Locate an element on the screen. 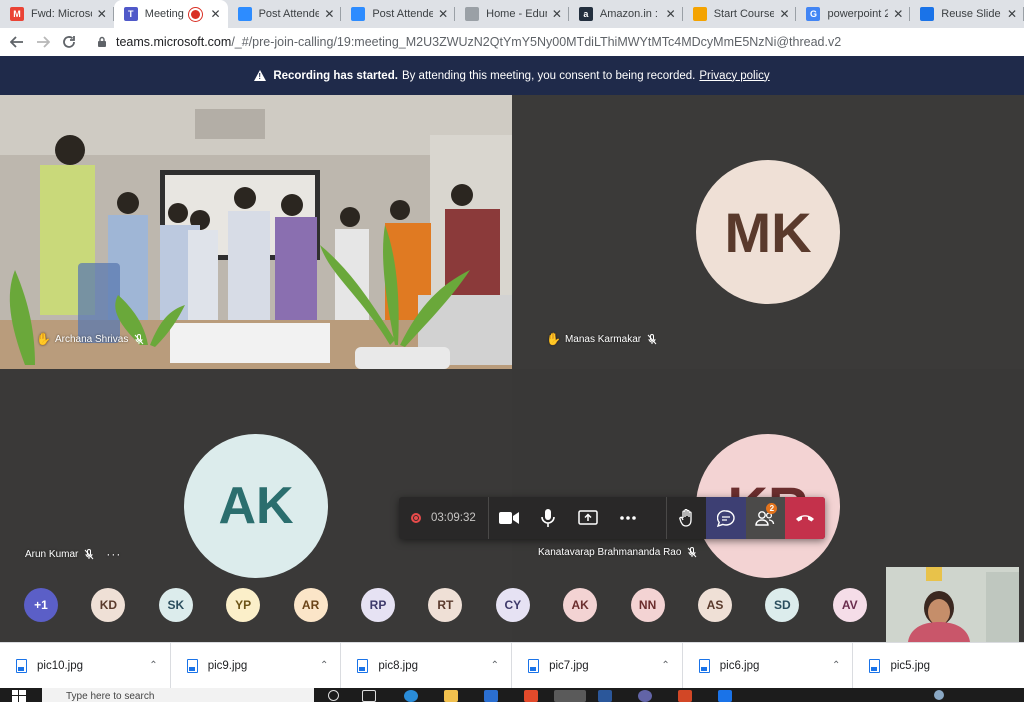  amazon-icon: a is located at coordinates (585, 14).